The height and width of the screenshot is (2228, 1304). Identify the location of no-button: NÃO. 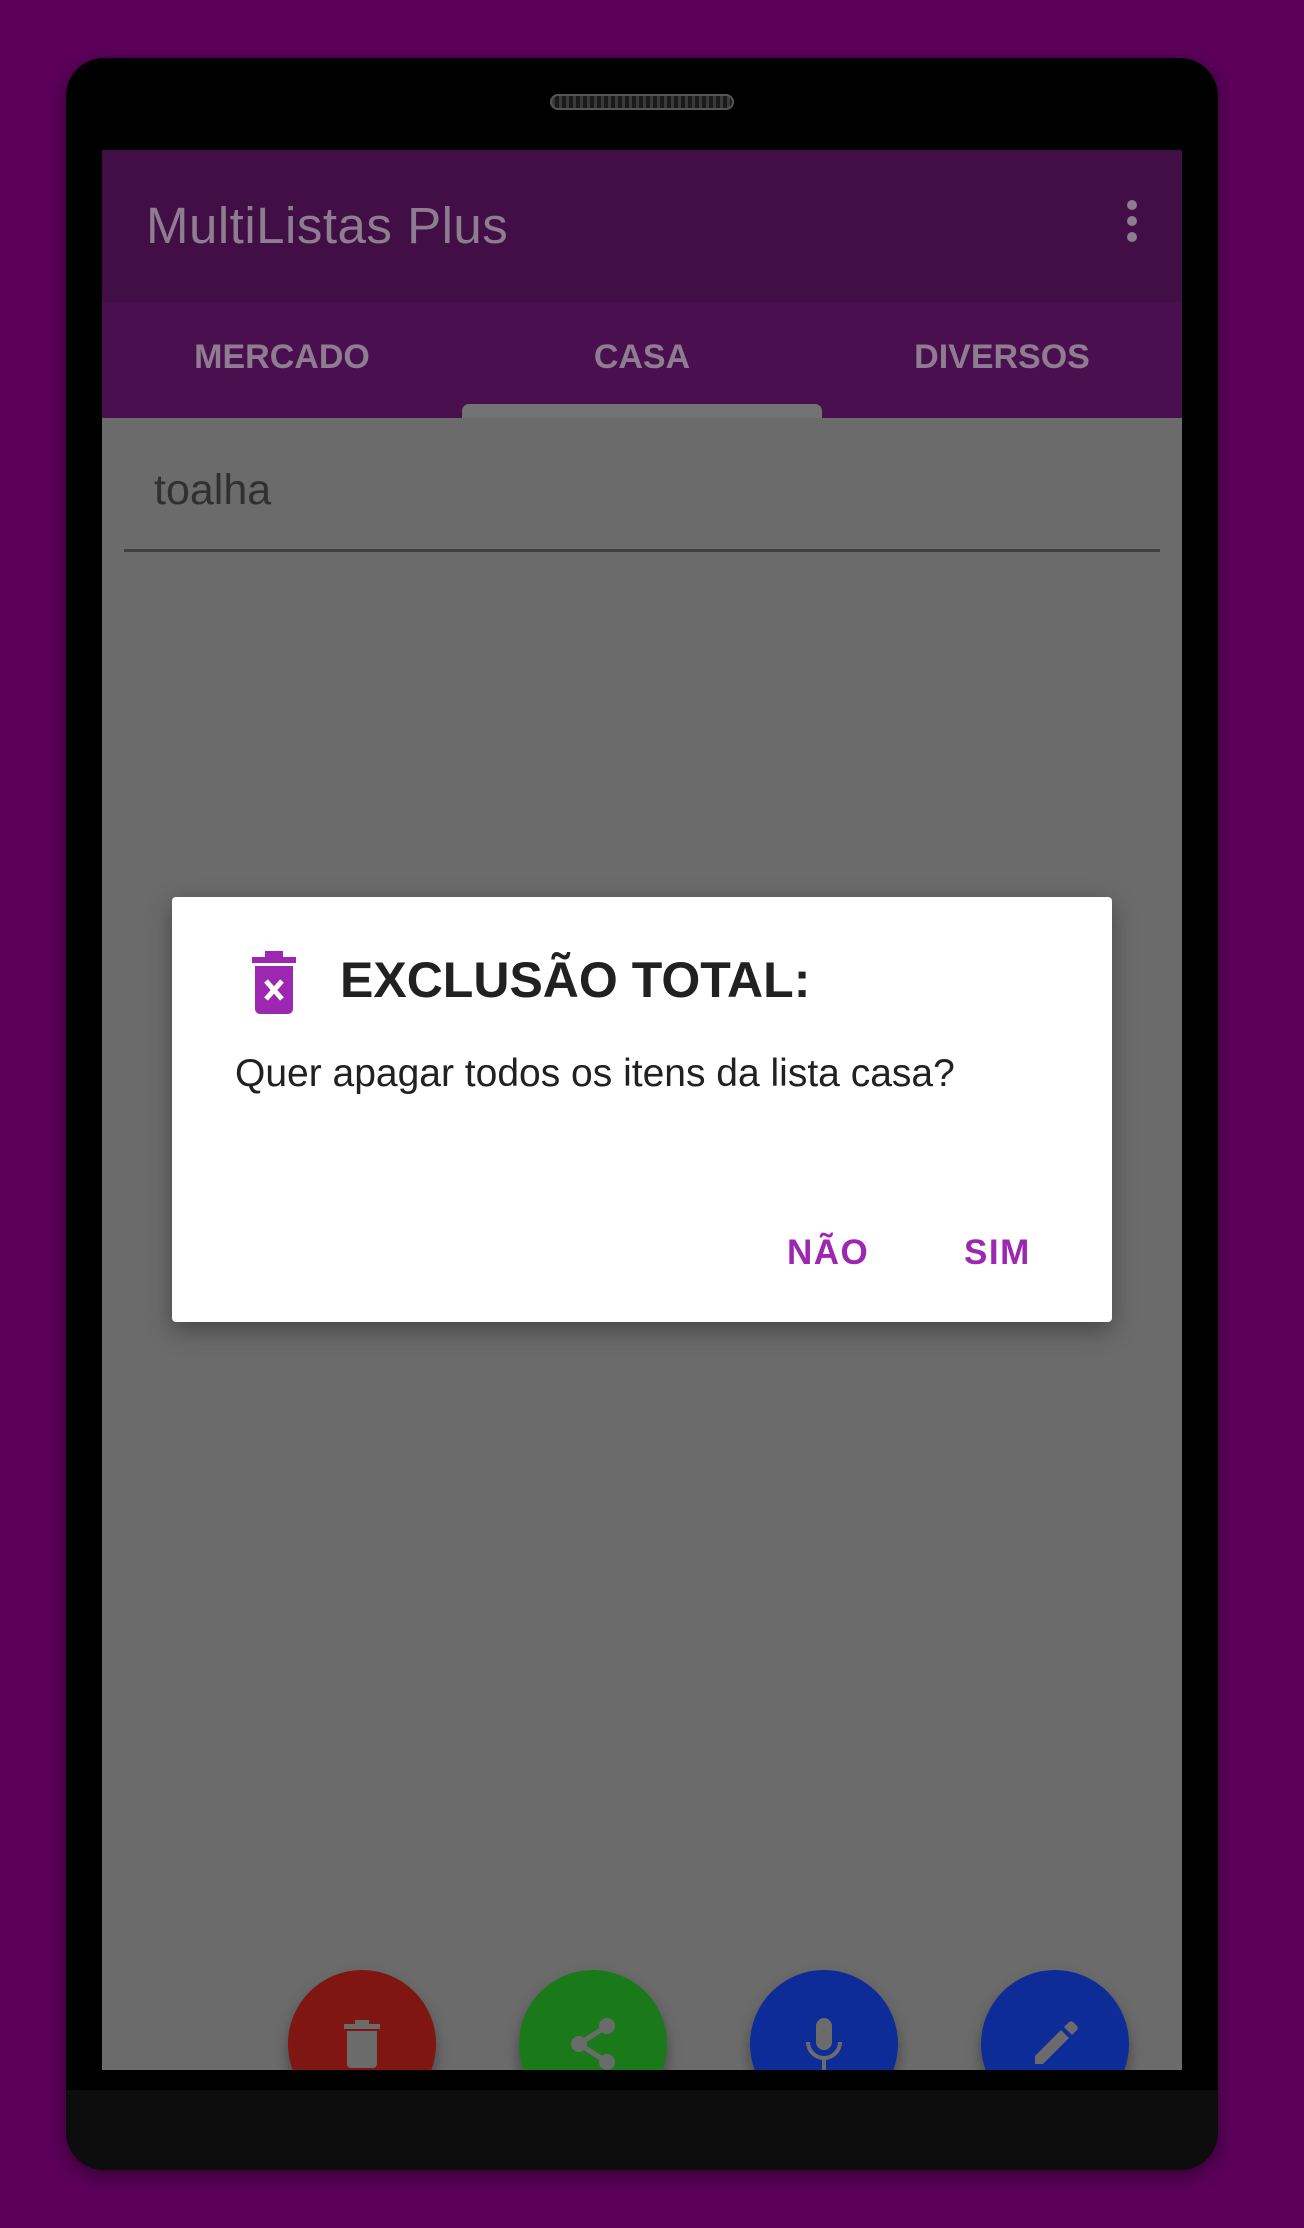
(828, 1253).